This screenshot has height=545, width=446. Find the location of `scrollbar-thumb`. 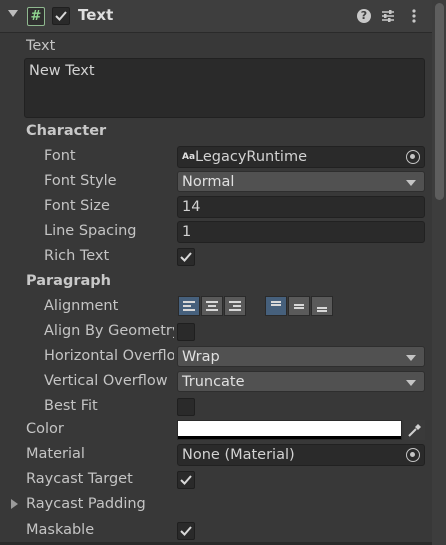

scrollbar-thumb is located at coordinates (439, 101).